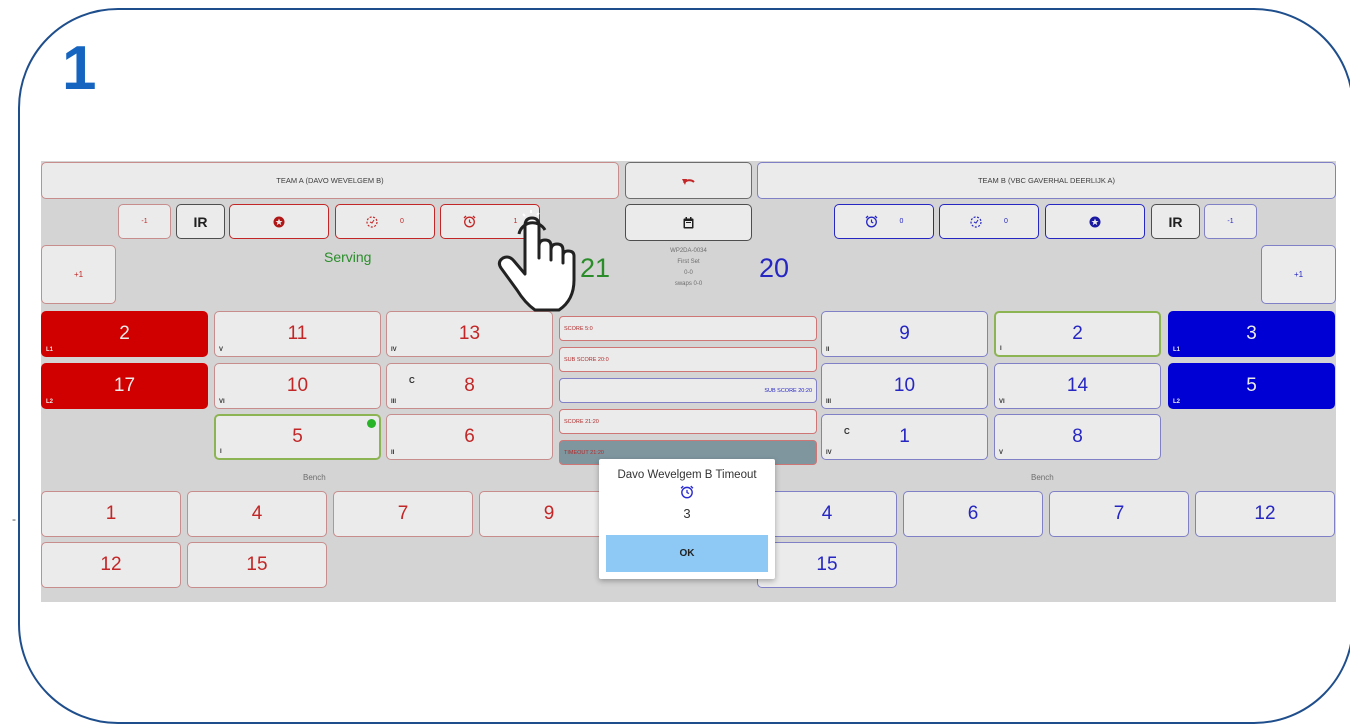  I want to click on pointer-hand-icon, so click(542, 265).